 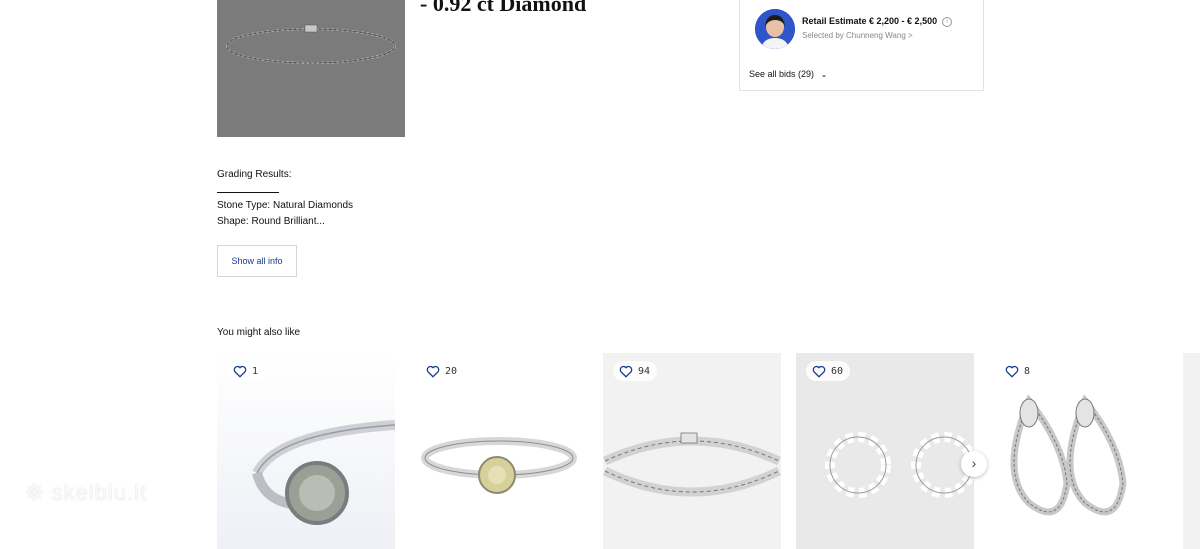 I want to click on favorite-button: 8, so click(x=1018, y=371).